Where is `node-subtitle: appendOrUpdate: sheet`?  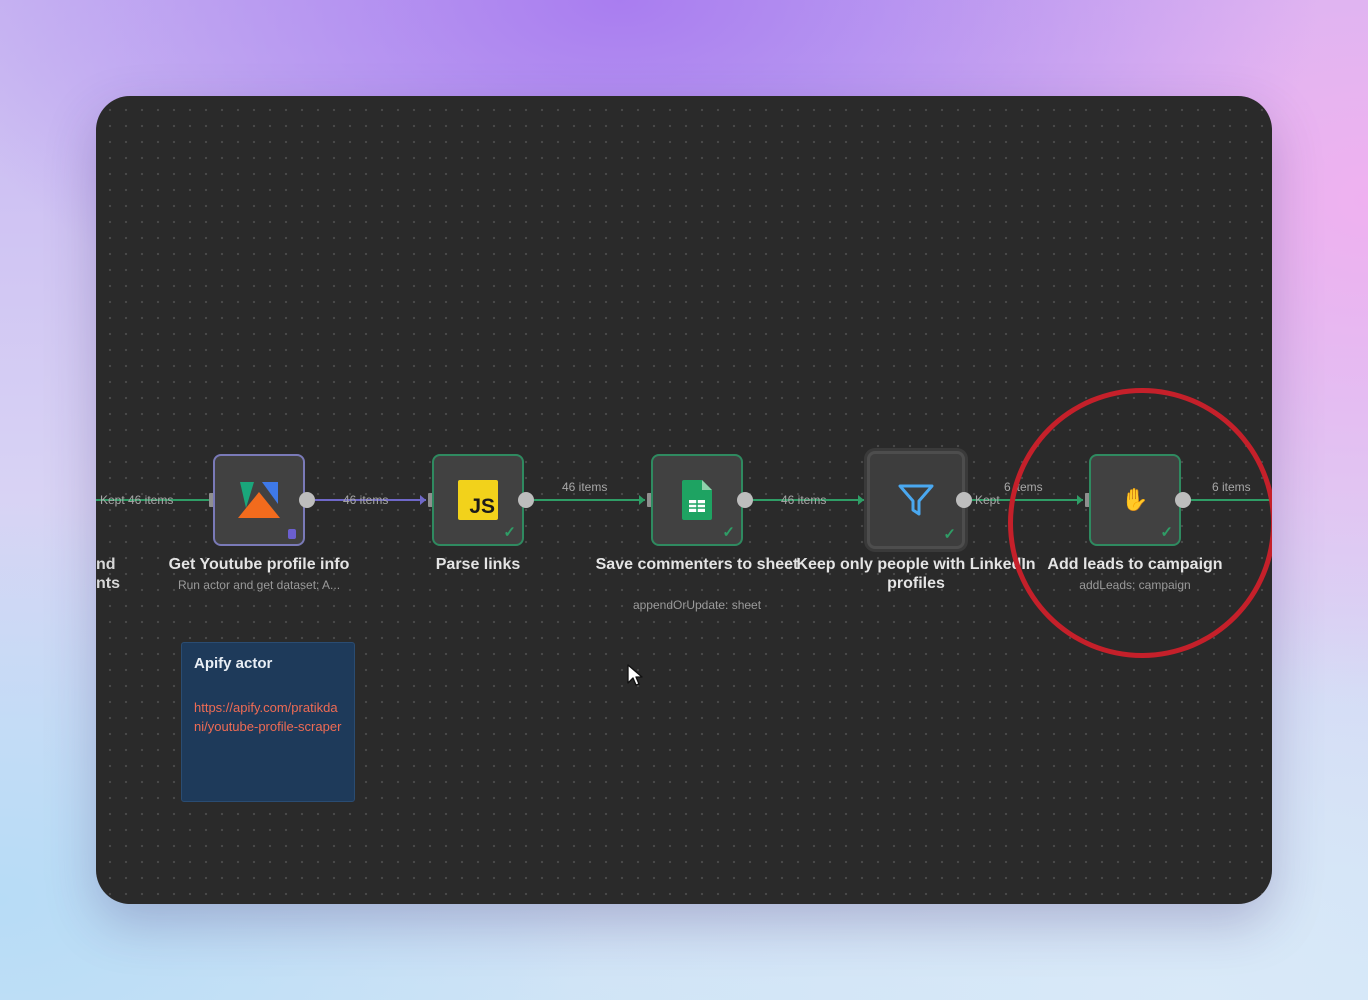
node-subtitle: appendOrUpdate: sheet is located at coordinates (697, 605).